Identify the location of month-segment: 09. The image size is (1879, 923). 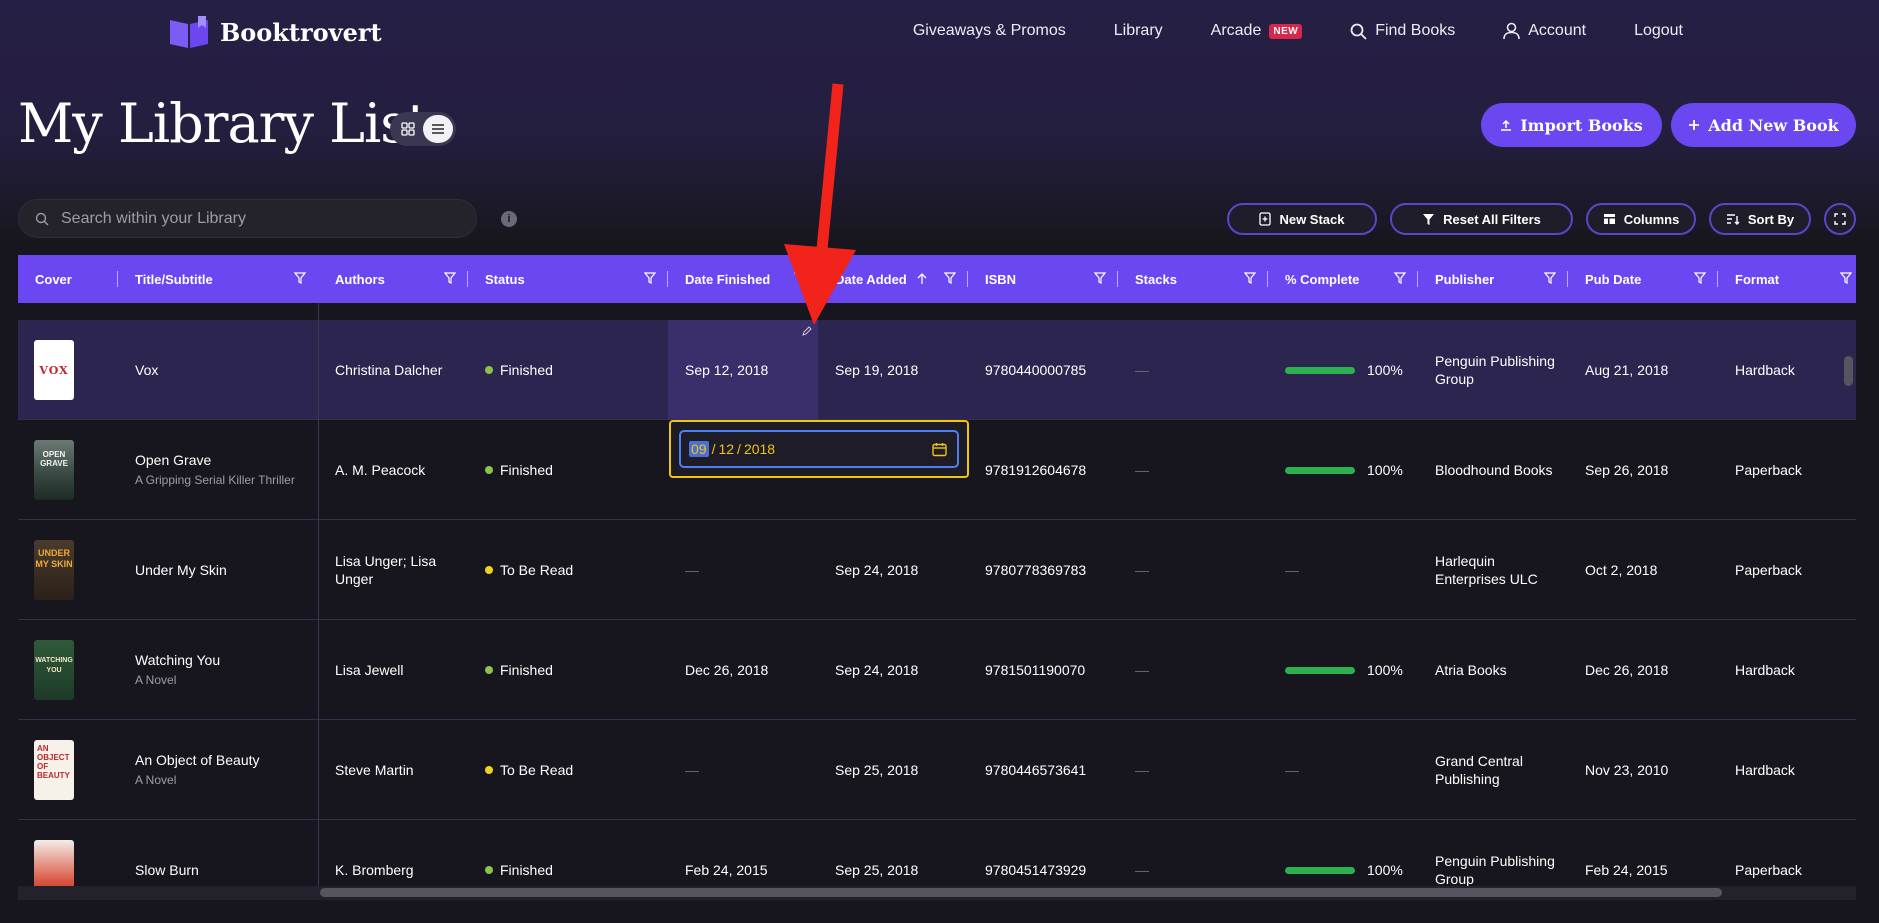
(699, 449).